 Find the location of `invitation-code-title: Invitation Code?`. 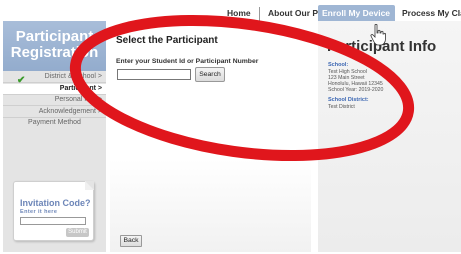

invitation-code-title: Invitation Code? is located at coordinates (55, 203).